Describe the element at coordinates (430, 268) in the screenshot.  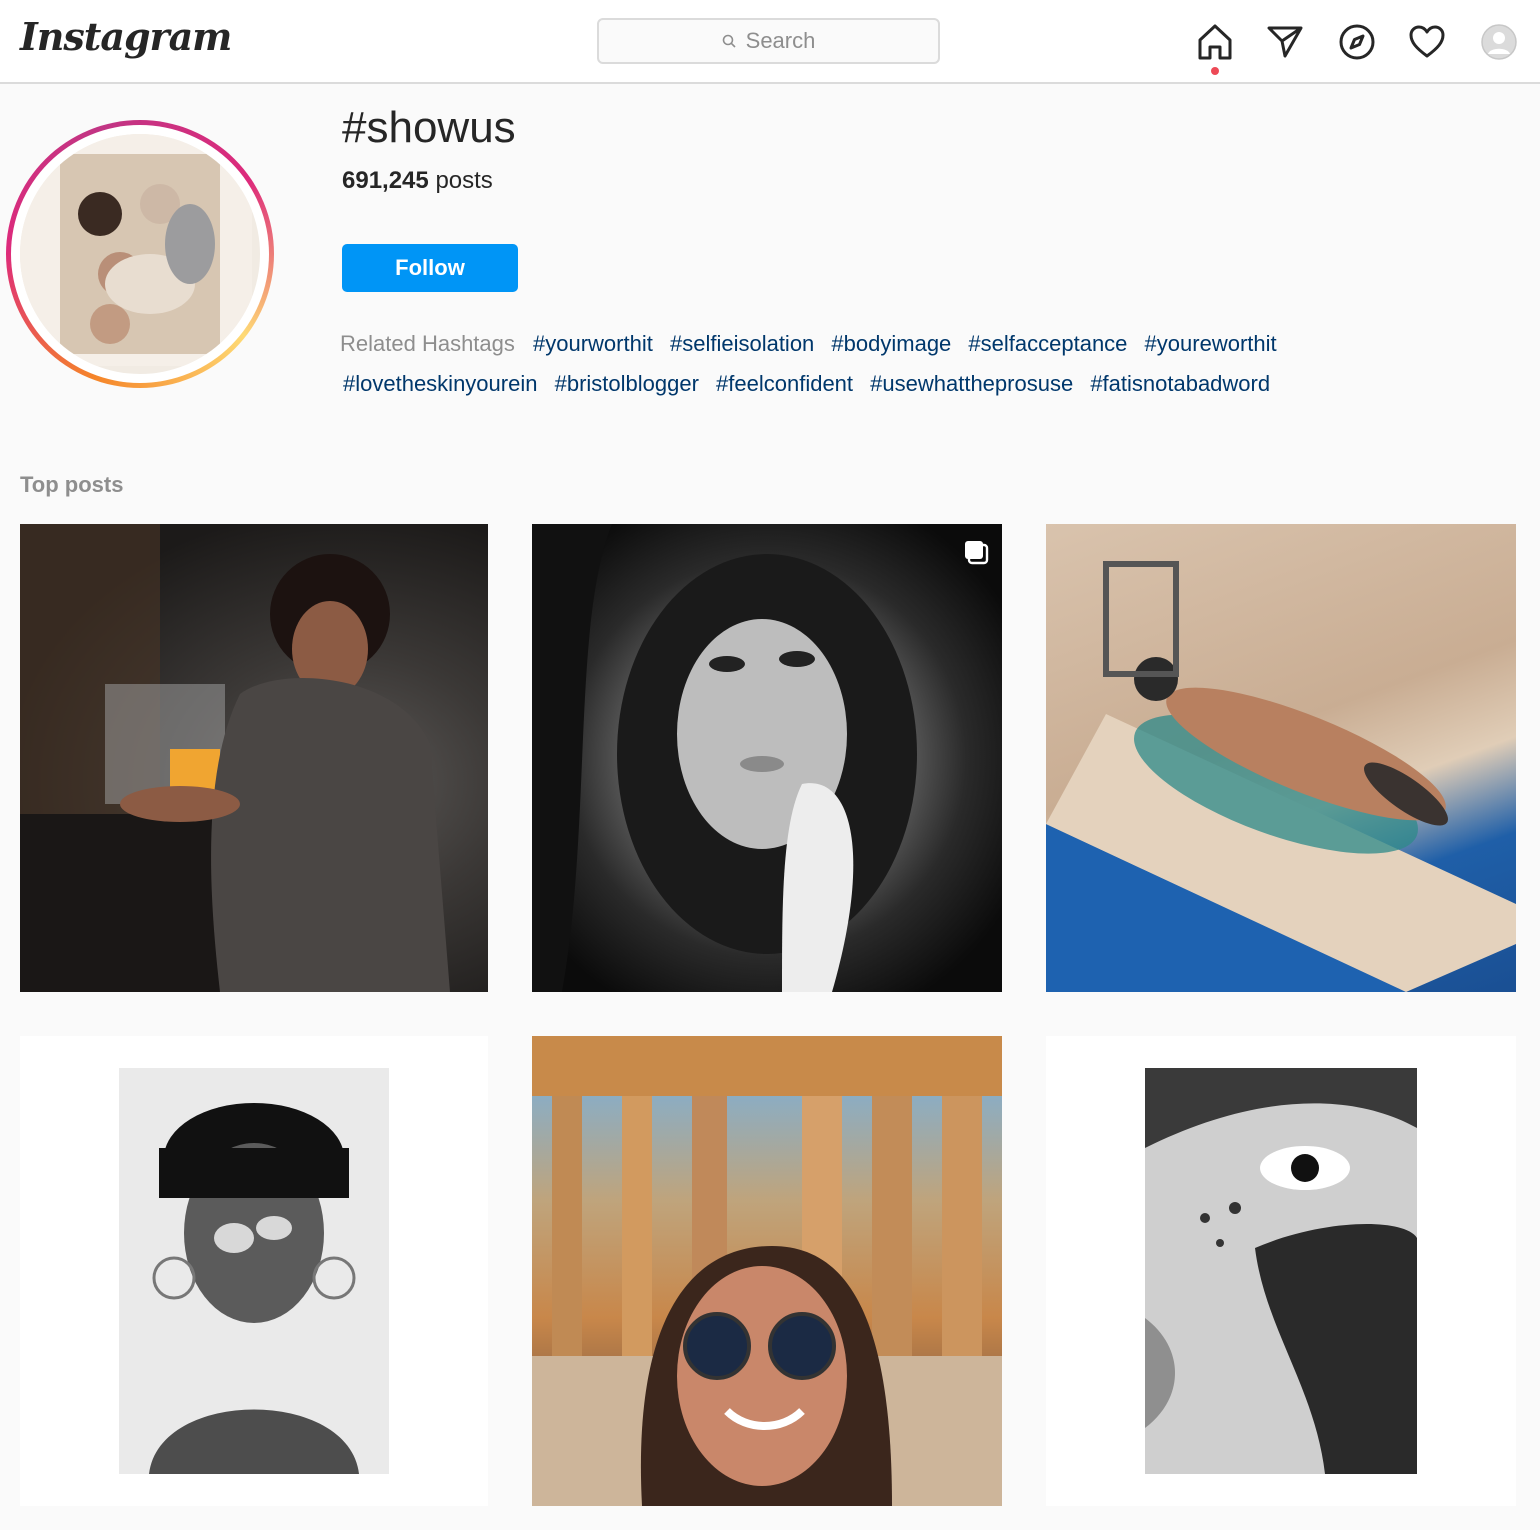
I see `follow-button: Follow` at that location.